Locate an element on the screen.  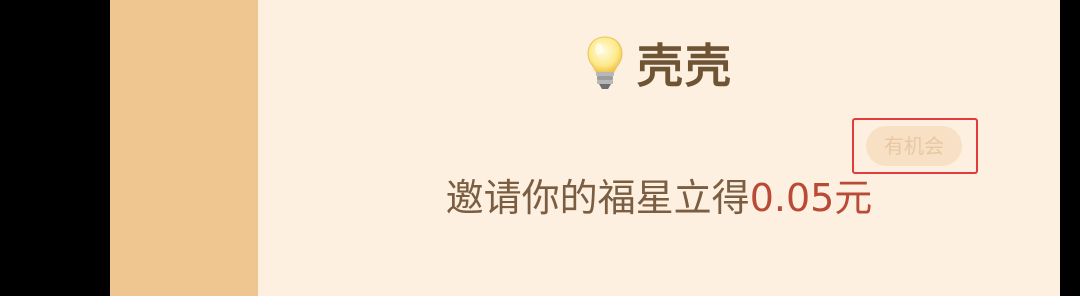
lightbulb-icon is located at coordinates (605, 62).